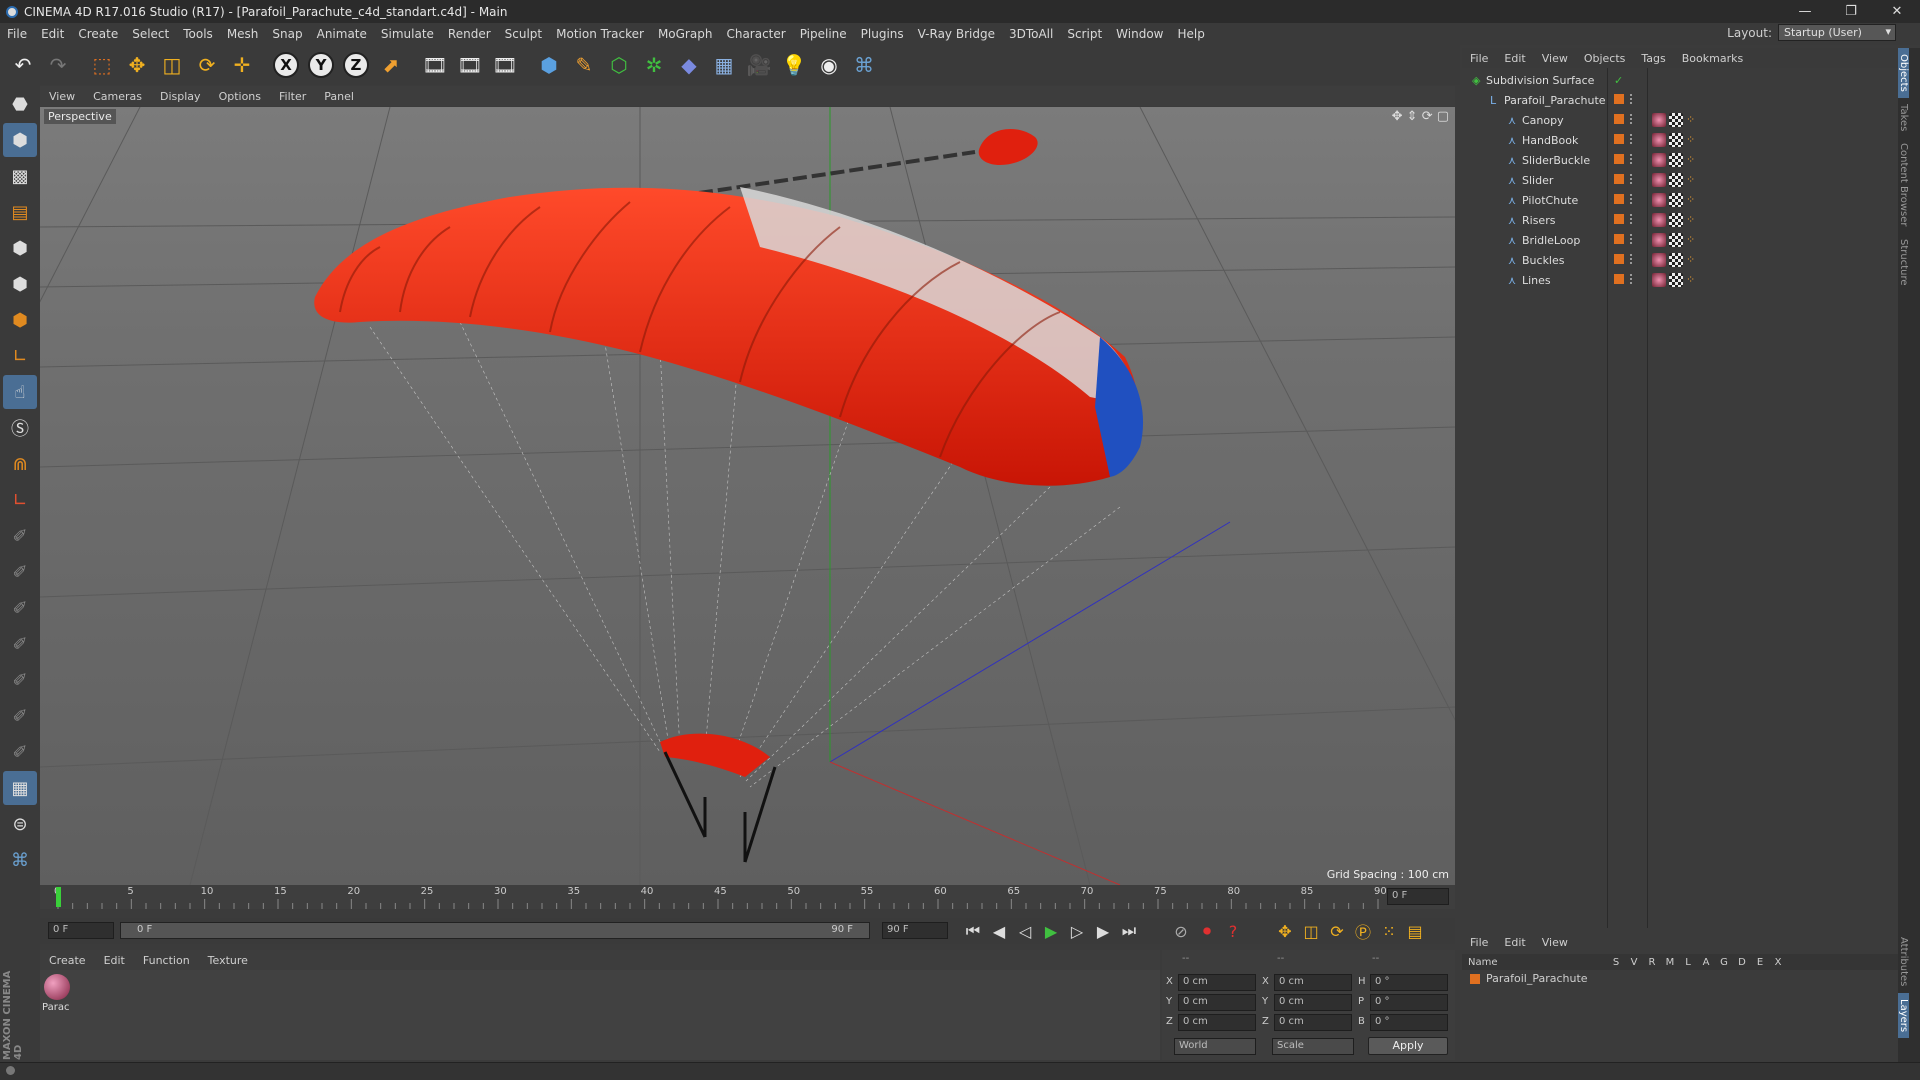 Image resolution: width=1920 pixels, height=1080 pixels. I want to click on edges-mode-icon: ⬢, so click(20, 284).